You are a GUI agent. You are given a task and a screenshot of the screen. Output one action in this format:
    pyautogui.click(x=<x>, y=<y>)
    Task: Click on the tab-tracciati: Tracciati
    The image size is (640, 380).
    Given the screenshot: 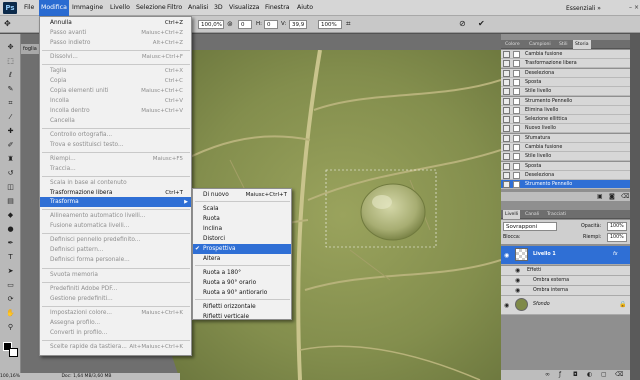 What is the action you would take?
    pyautogui.click(x=556, y=214)
    